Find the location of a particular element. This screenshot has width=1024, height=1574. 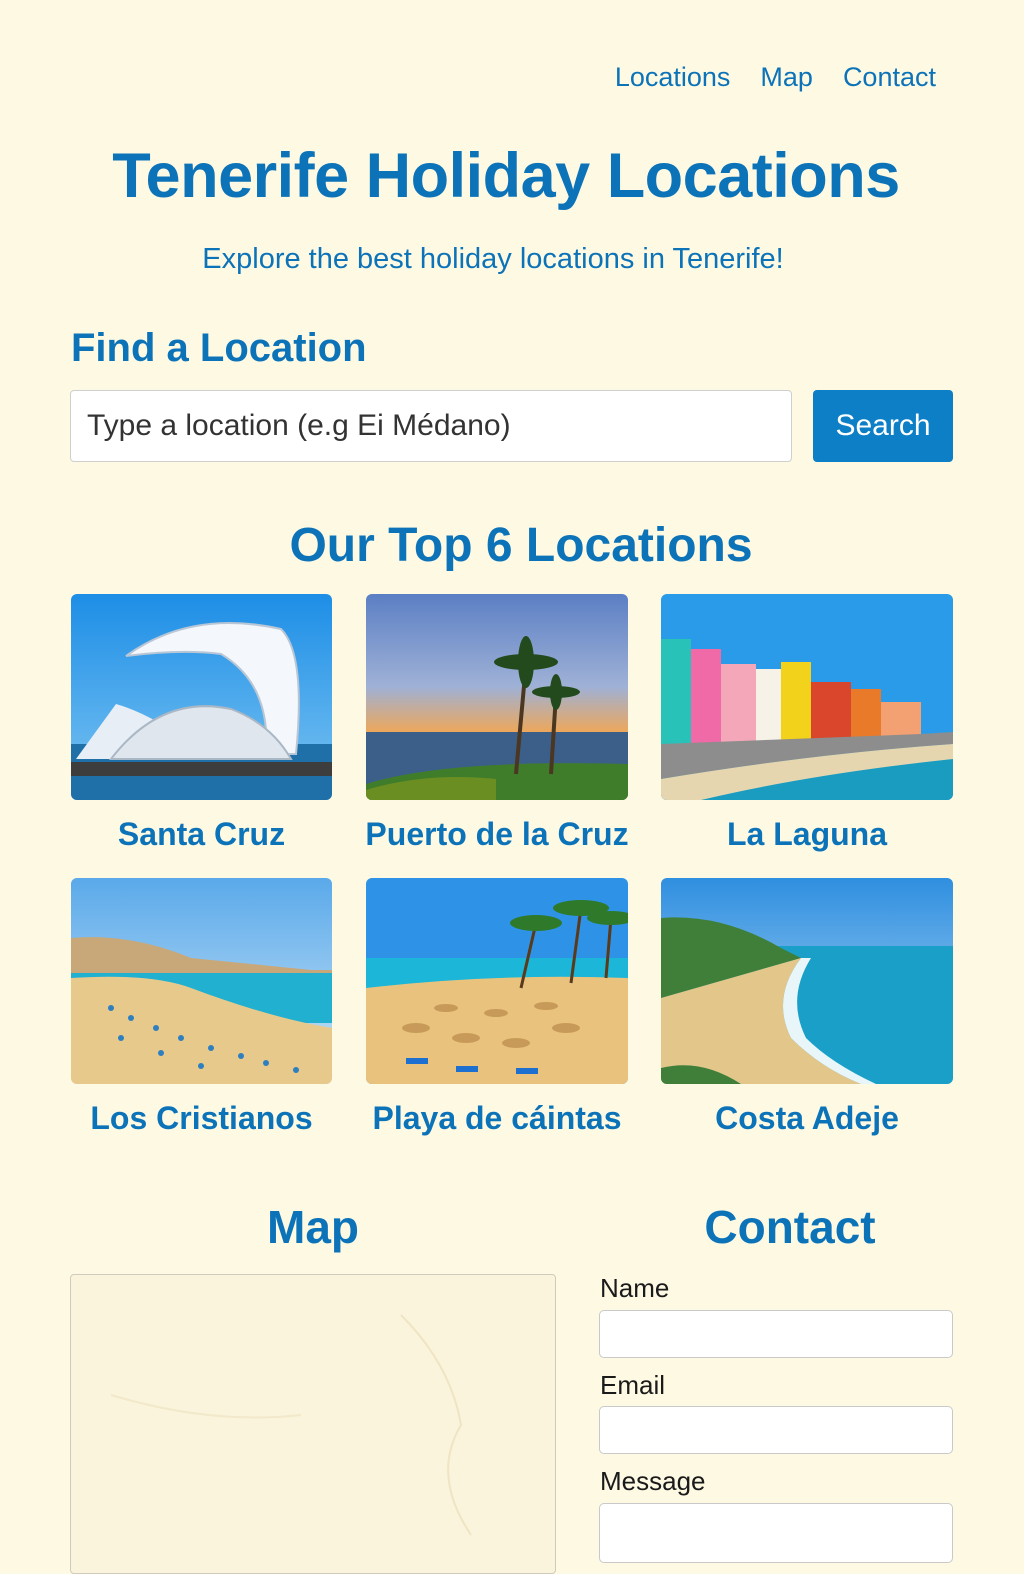

name-label: Name is located at coordinates (635, 1288).